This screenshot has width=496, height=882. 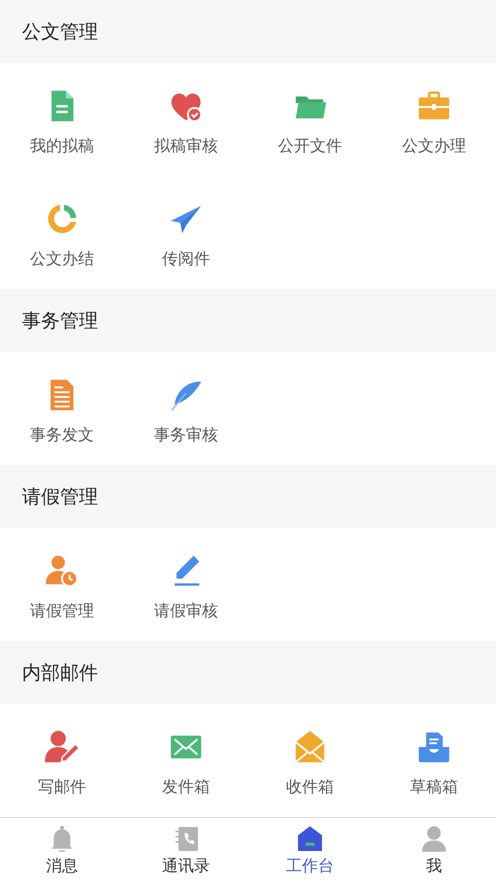 What do you see at coordinates (310, 839) in the screenshot?
I see `house-icon` at bounding box center [310, 839].